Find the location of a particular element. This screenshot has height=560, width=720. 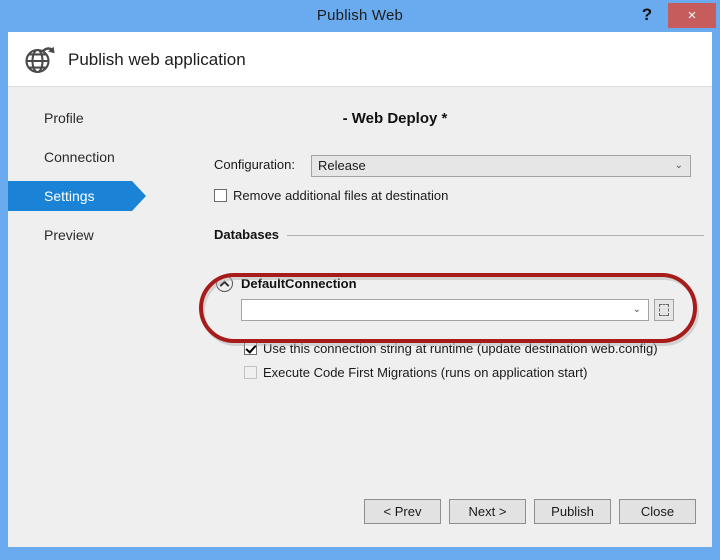

globe-publish-icon is located at coordinates (40, 60).